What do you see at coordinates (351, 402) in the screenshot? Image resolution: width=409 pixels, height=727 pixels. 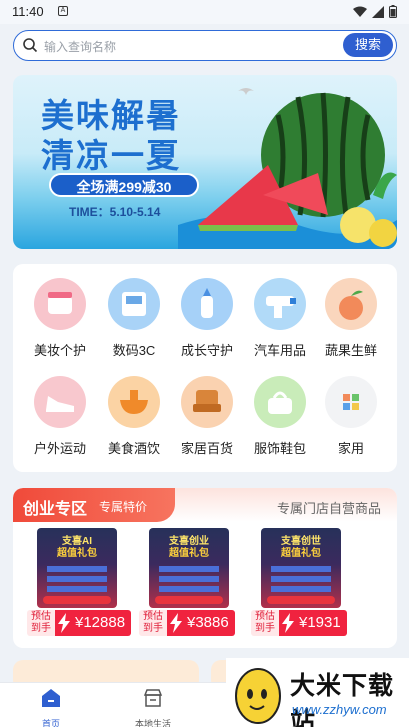 I see `grid-app-icon` at bounding box center [351, 402].